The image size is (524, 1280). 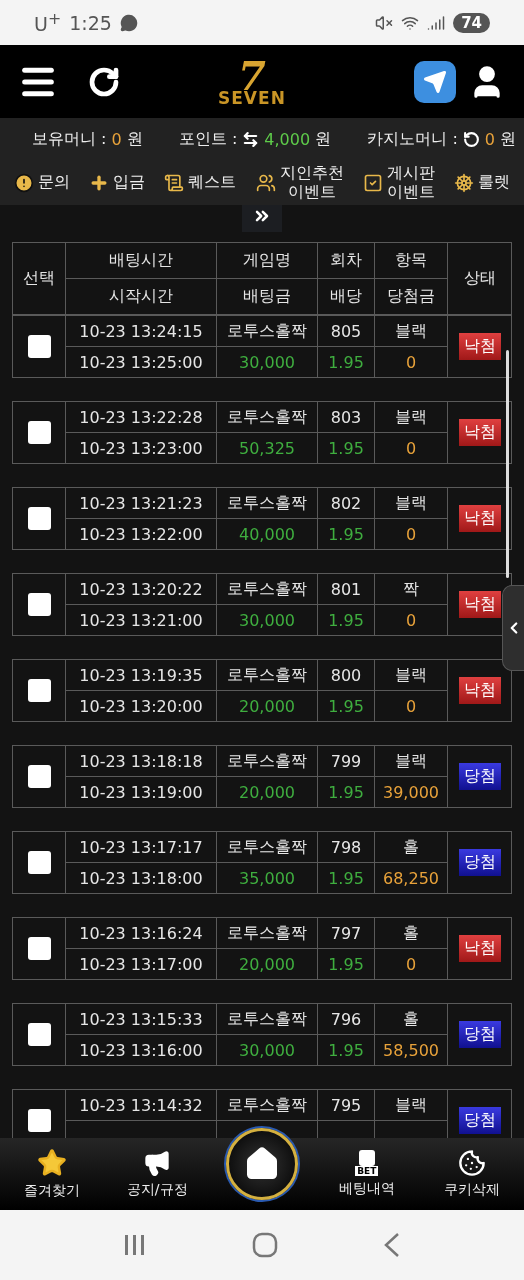 I want to click on nav-button: 즐겨찾기, so click(x=52, y=1174).